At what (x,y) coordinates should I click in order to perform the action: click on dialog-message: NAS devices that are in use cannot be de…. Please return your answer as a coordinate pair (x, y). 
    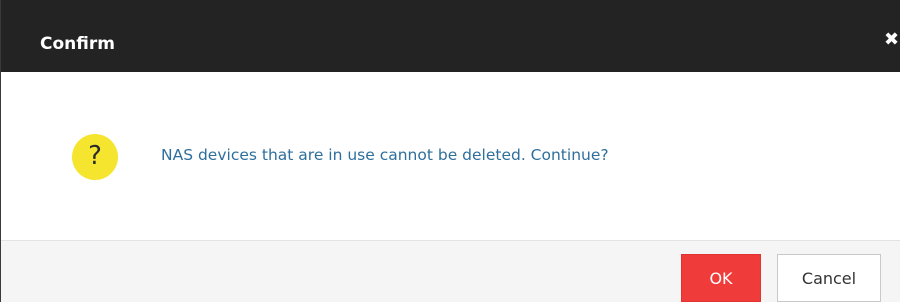
    Looking at the image, I should click on (385, 155).